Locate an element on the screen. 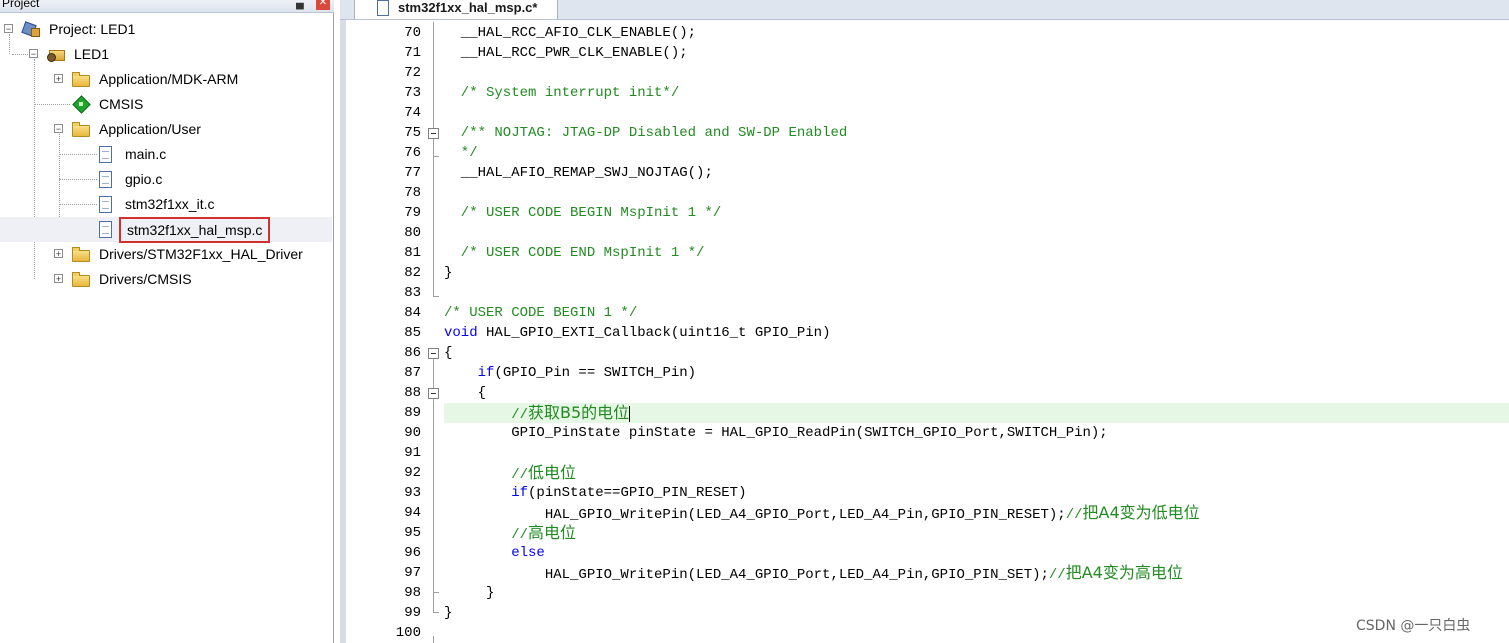 This screenshot has width=1509, height=643. code-comment: //低电位 is located at coordinates (510, 474).